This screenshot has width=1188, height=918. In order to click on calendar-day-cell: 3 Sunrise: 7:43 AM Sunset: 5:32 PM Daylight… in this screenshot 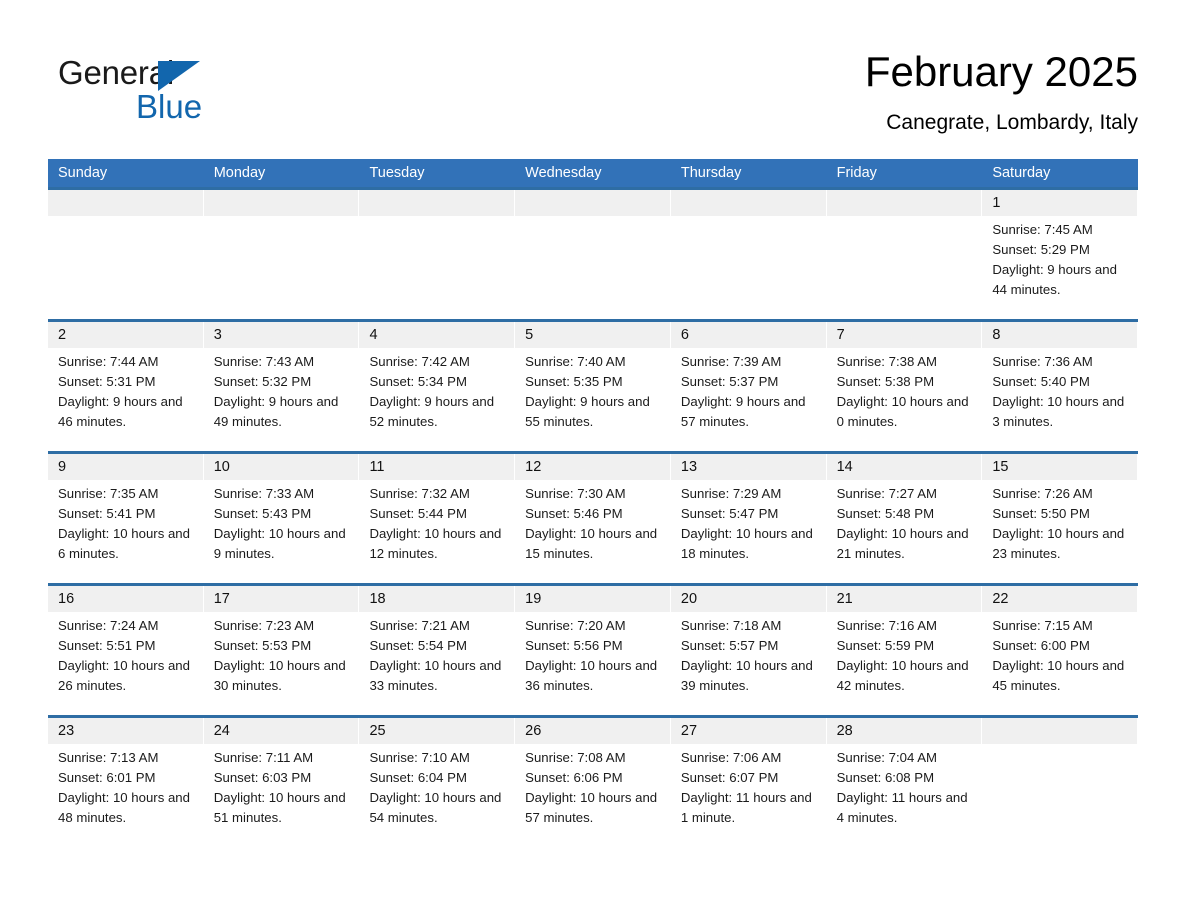, I will do `click(281, 386)`.